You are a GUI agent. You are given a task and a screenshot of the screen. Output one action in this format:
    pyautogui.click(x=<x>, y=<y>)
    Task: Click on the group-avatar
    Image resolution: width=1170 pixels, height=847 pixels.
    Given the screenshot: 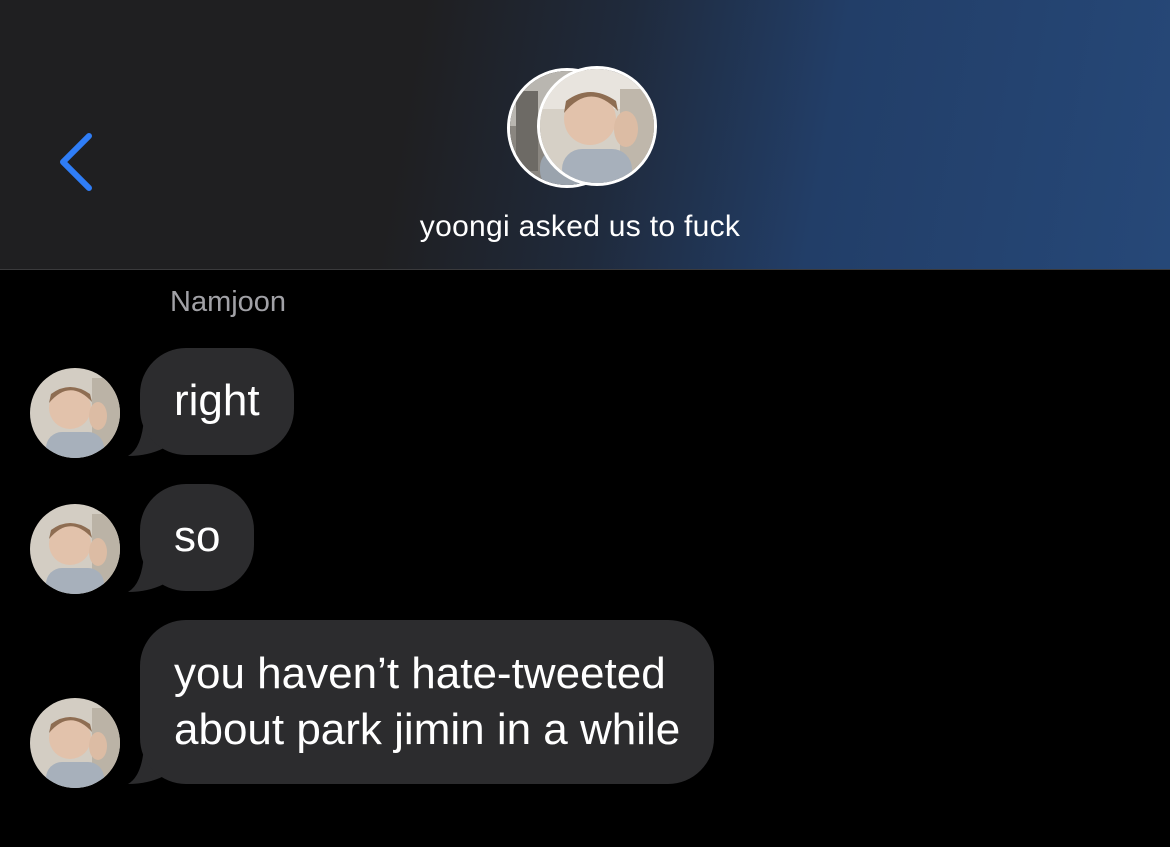 What is the action you would take?
    pyautogui.click(x=585, y=130)
    